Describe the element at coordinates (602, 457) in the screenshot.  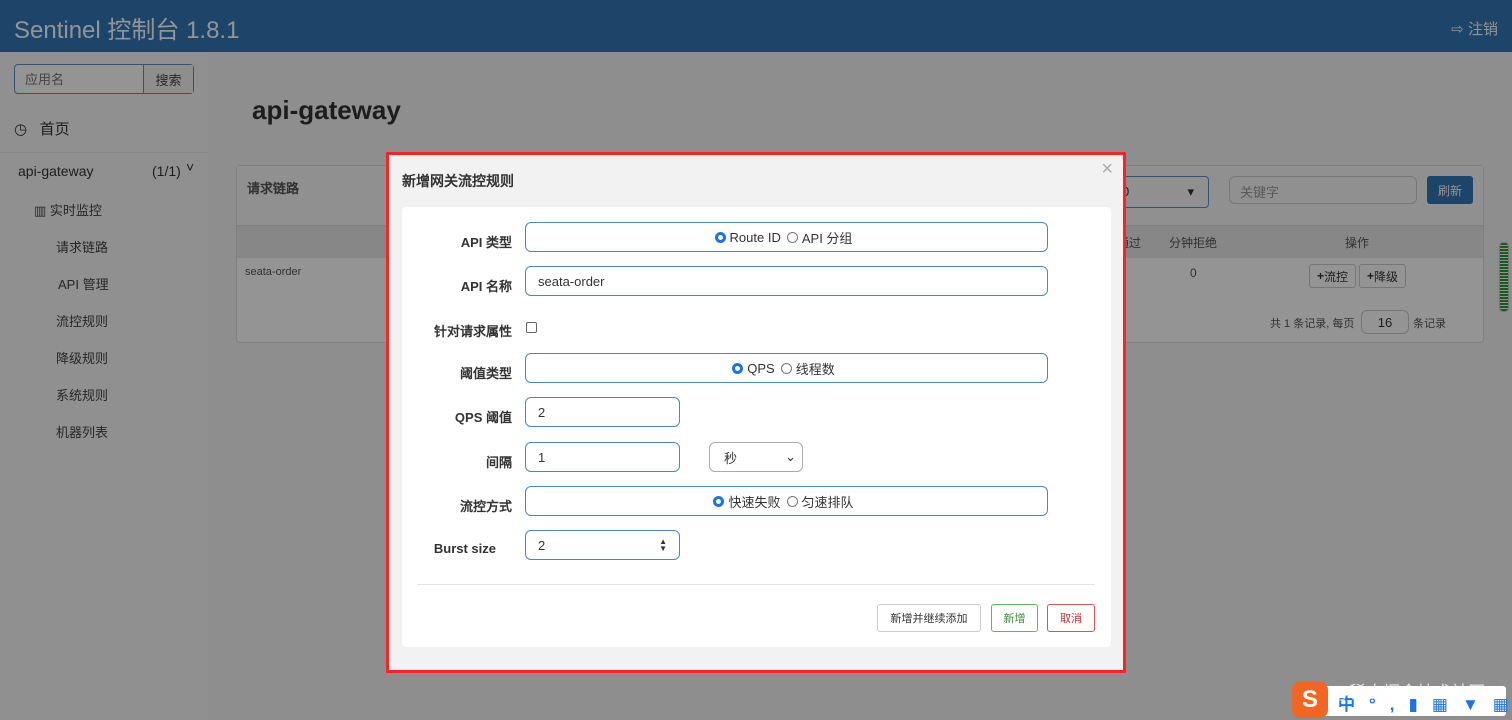
I see `interval-input: 1` at that location.